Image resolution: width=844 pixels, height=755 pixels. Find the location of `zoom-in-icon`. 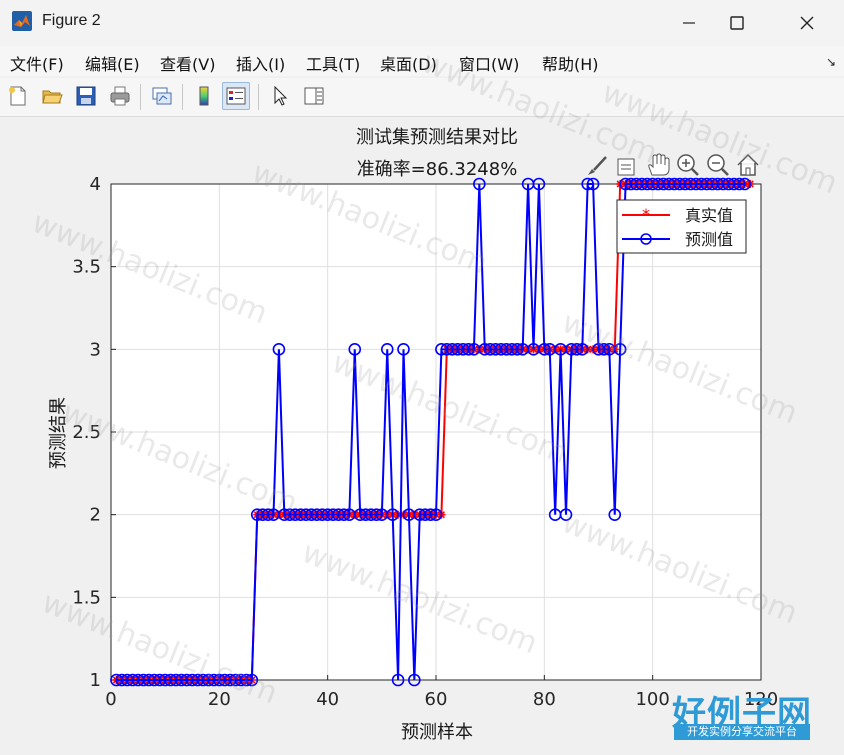

zoom-in-icon is located at coordinates (688, 165).